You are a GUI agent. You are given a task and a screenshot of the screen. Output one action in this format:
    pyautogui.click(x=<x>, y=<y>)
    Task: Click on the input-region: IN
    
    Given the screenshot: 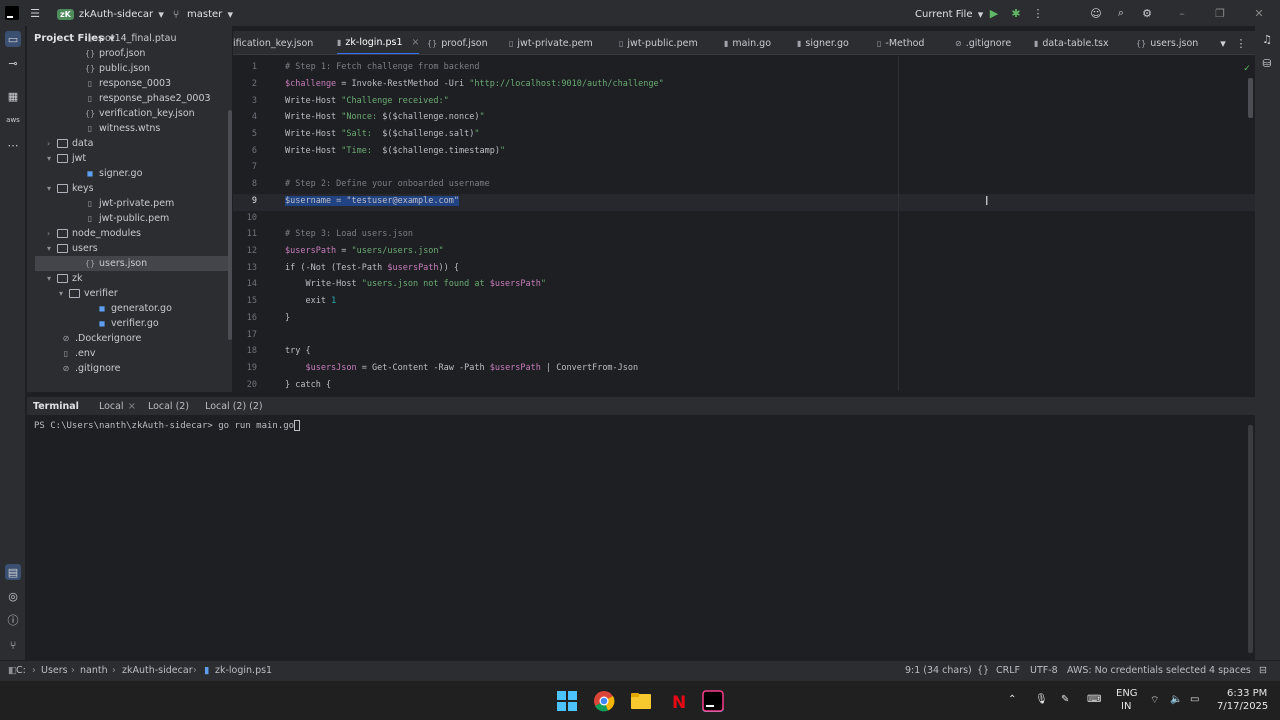 What is the action you would take?
    pyautogui.click(x=1126, y=706)
    